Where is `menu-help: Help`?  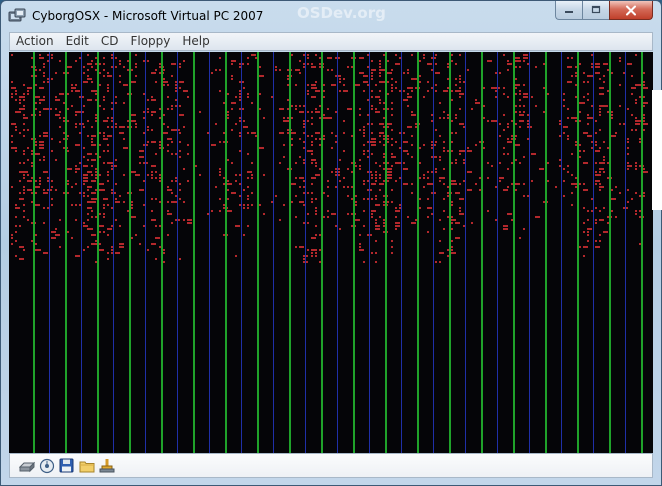
menu-help: Help is located at coordinates (195, 41).